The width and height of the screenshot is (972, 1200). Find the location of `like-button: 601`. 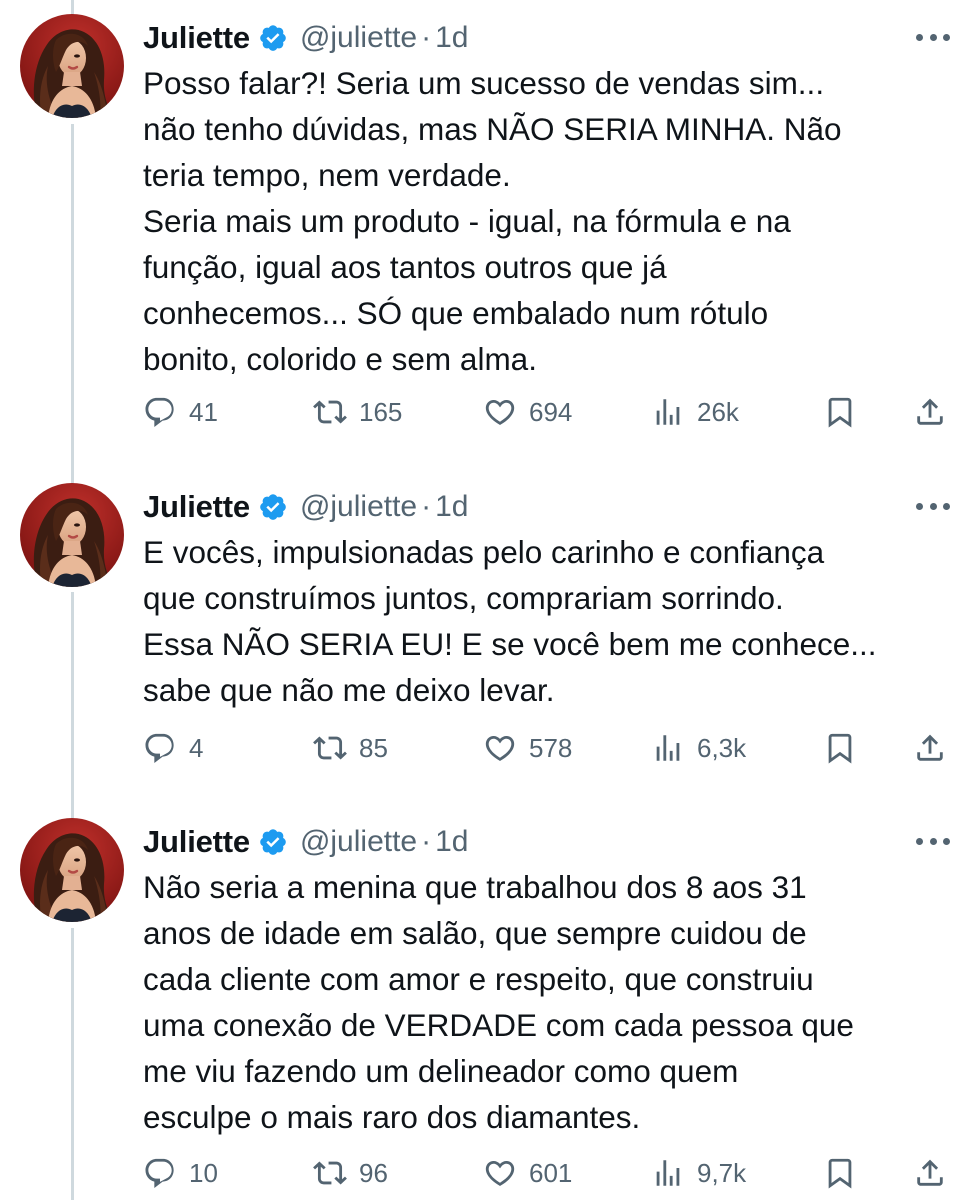

like-button: 601 is located at coordinates (527, 1173).